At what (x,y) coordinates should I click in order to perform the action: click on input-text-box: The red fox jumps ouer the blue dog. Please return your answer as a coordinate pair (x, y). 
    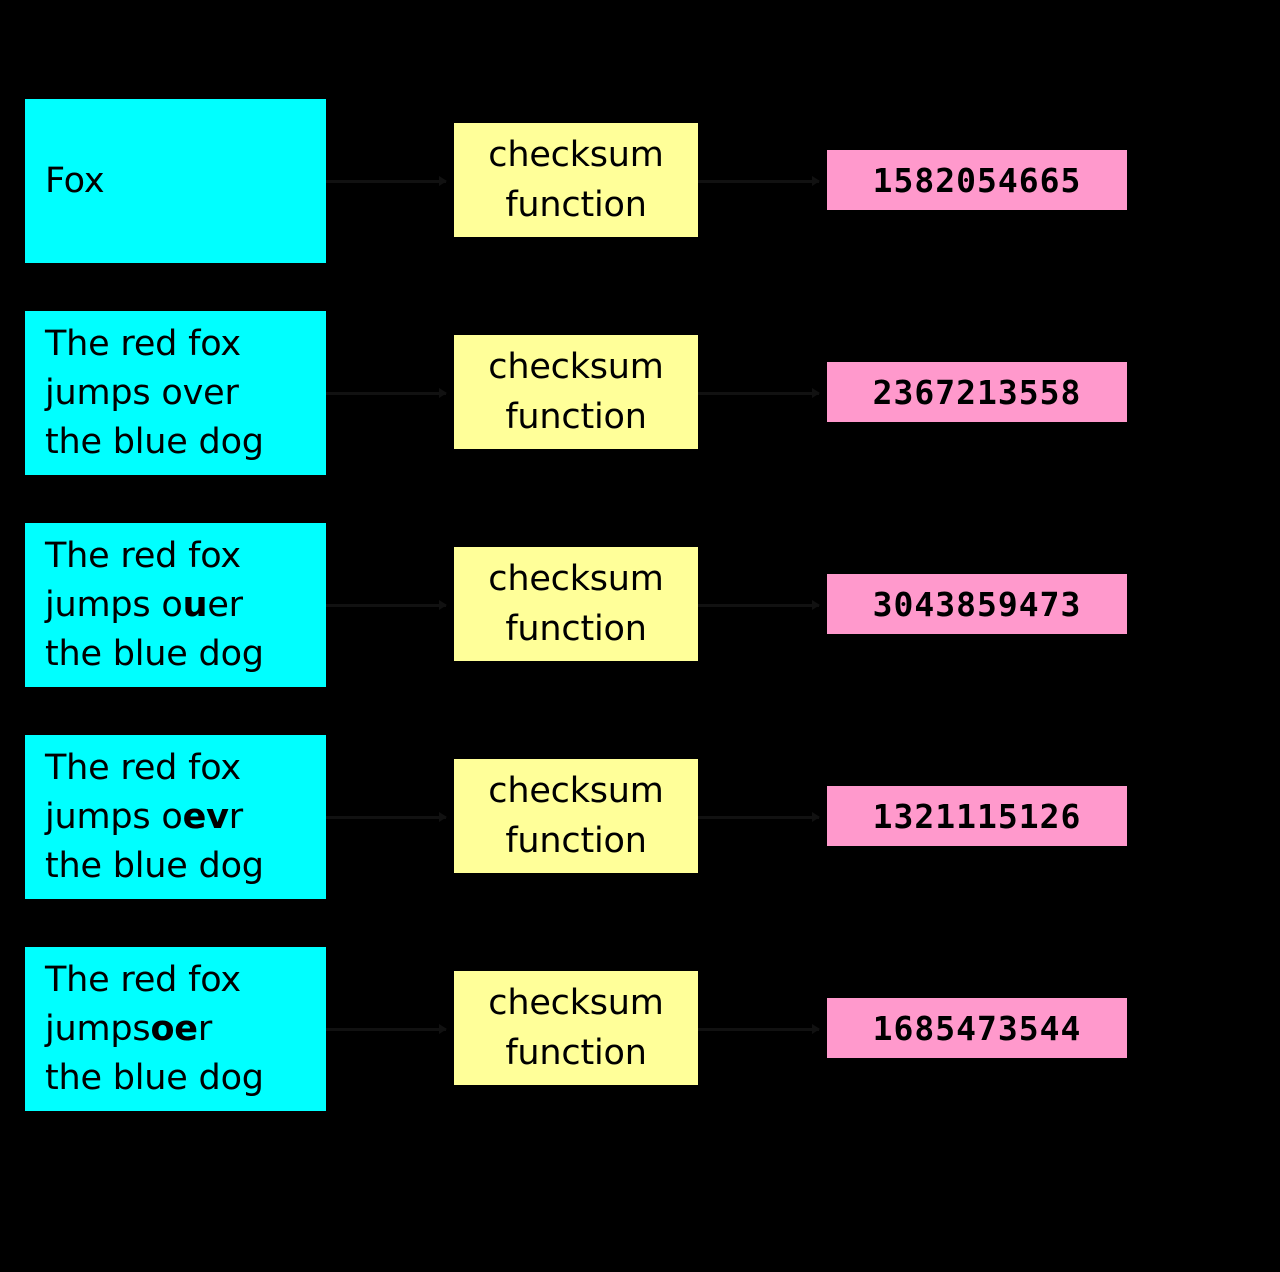
    Looking at the image, I should click on (175, 605).